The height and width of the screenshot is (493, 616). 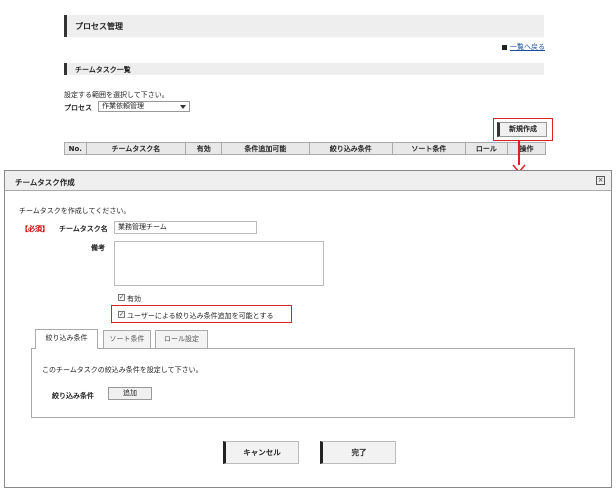 What do you see at coordinates (103, 70) in the screenshot?
I see `section-title: チームタスク一覧` at bounding box center [103, 70].